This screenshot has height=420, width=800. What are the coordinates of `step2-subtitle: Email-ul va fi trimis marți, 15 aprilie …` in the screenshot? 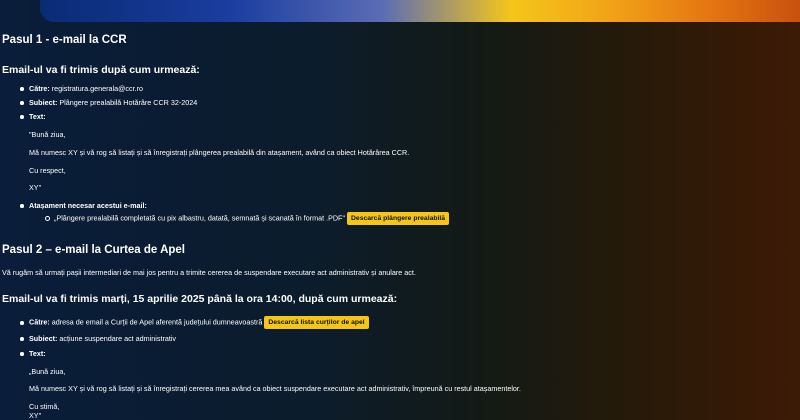 It's located at (200, 299).